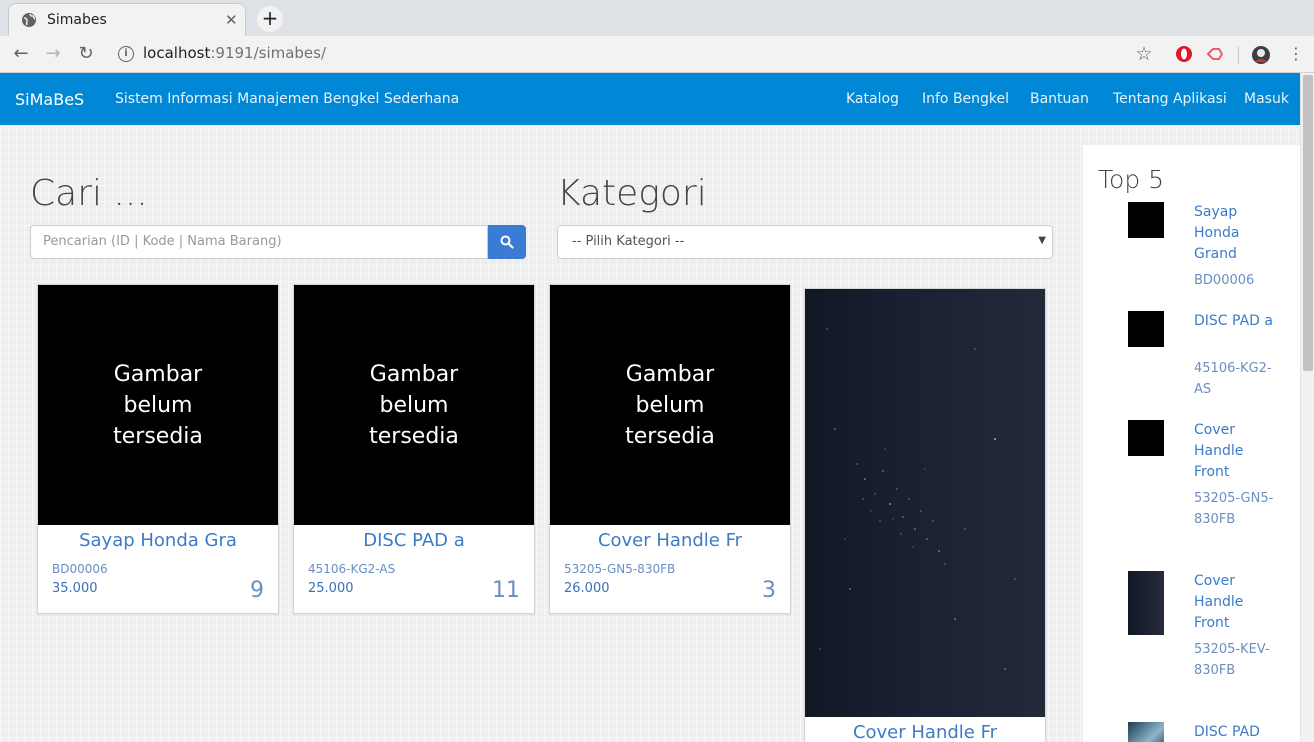  What do you see at coordinates (127, 19) in the screenshot?
I see `browser-tab: Simabes ✕` at bounding box center [127, 19].